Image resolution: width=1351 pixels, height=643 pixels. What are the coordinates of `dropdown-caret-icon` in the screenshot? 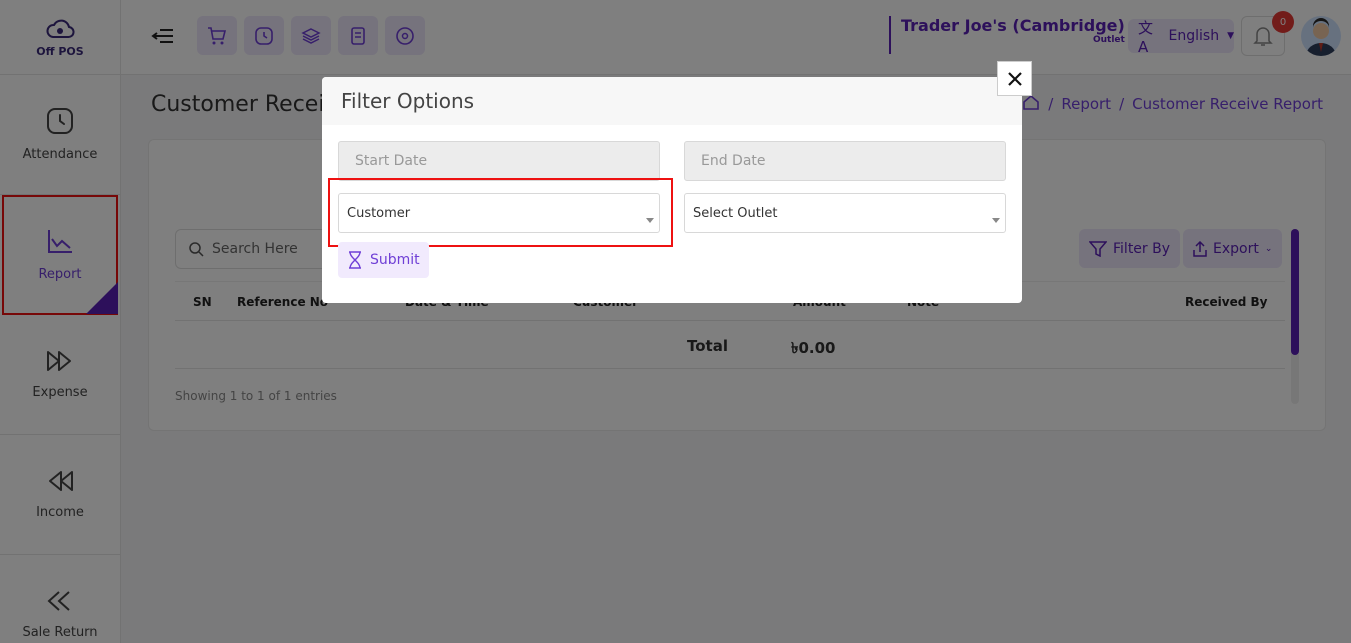 It's located at (996, 220).